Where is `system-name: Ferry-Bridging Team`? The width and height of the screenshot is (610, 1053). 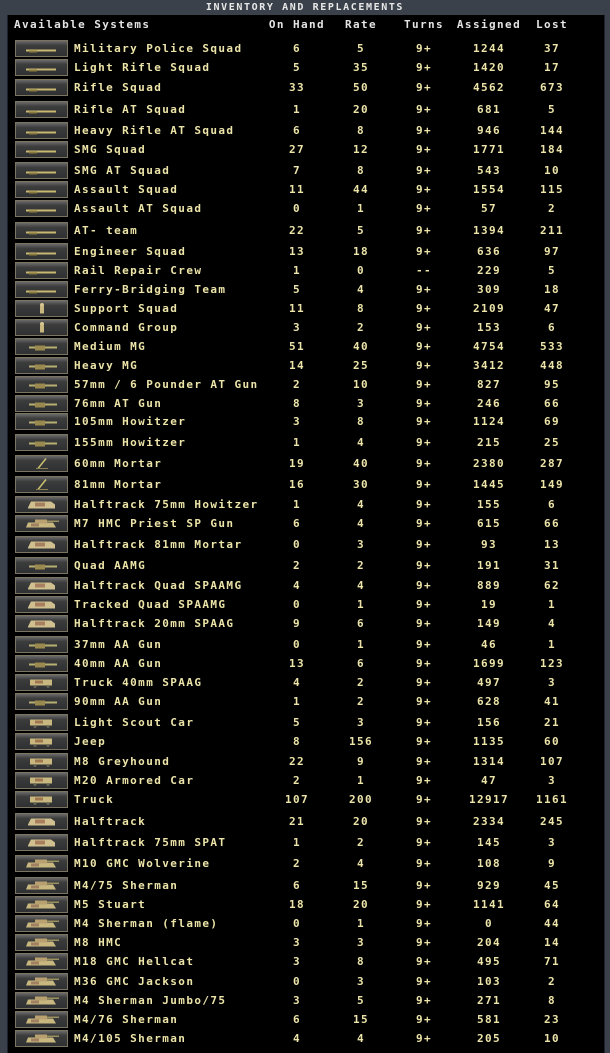
system-name: Ferry-Bridging Team is located at coordinates (150, 290).